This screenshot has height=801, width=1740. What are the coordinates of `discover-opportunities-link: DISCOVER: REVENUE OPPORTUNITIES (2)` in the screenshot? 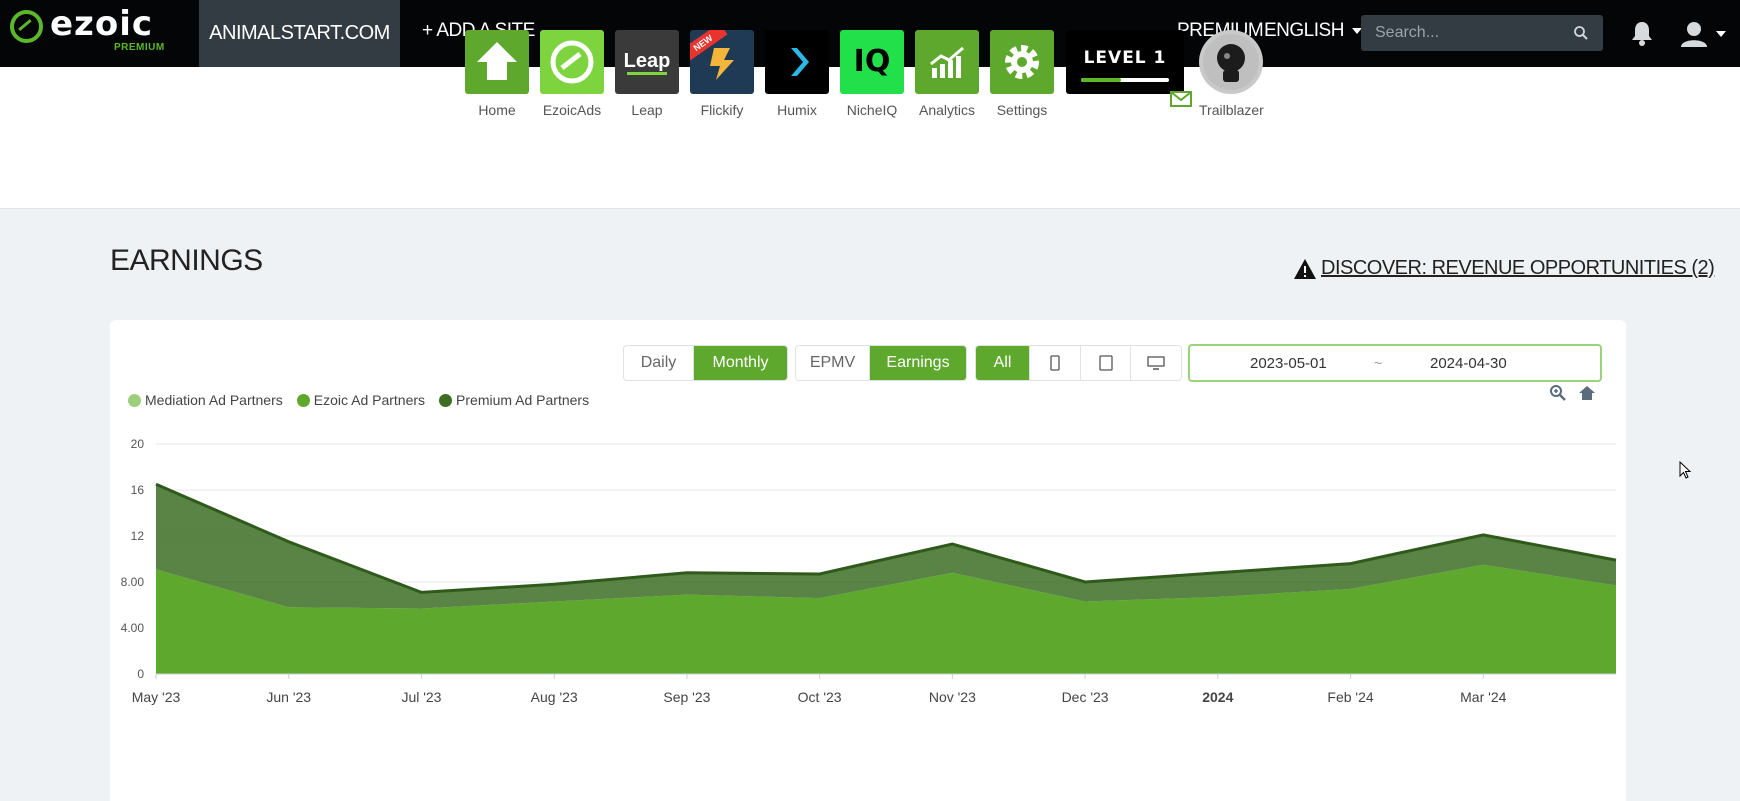 It's located at (1504, 268).